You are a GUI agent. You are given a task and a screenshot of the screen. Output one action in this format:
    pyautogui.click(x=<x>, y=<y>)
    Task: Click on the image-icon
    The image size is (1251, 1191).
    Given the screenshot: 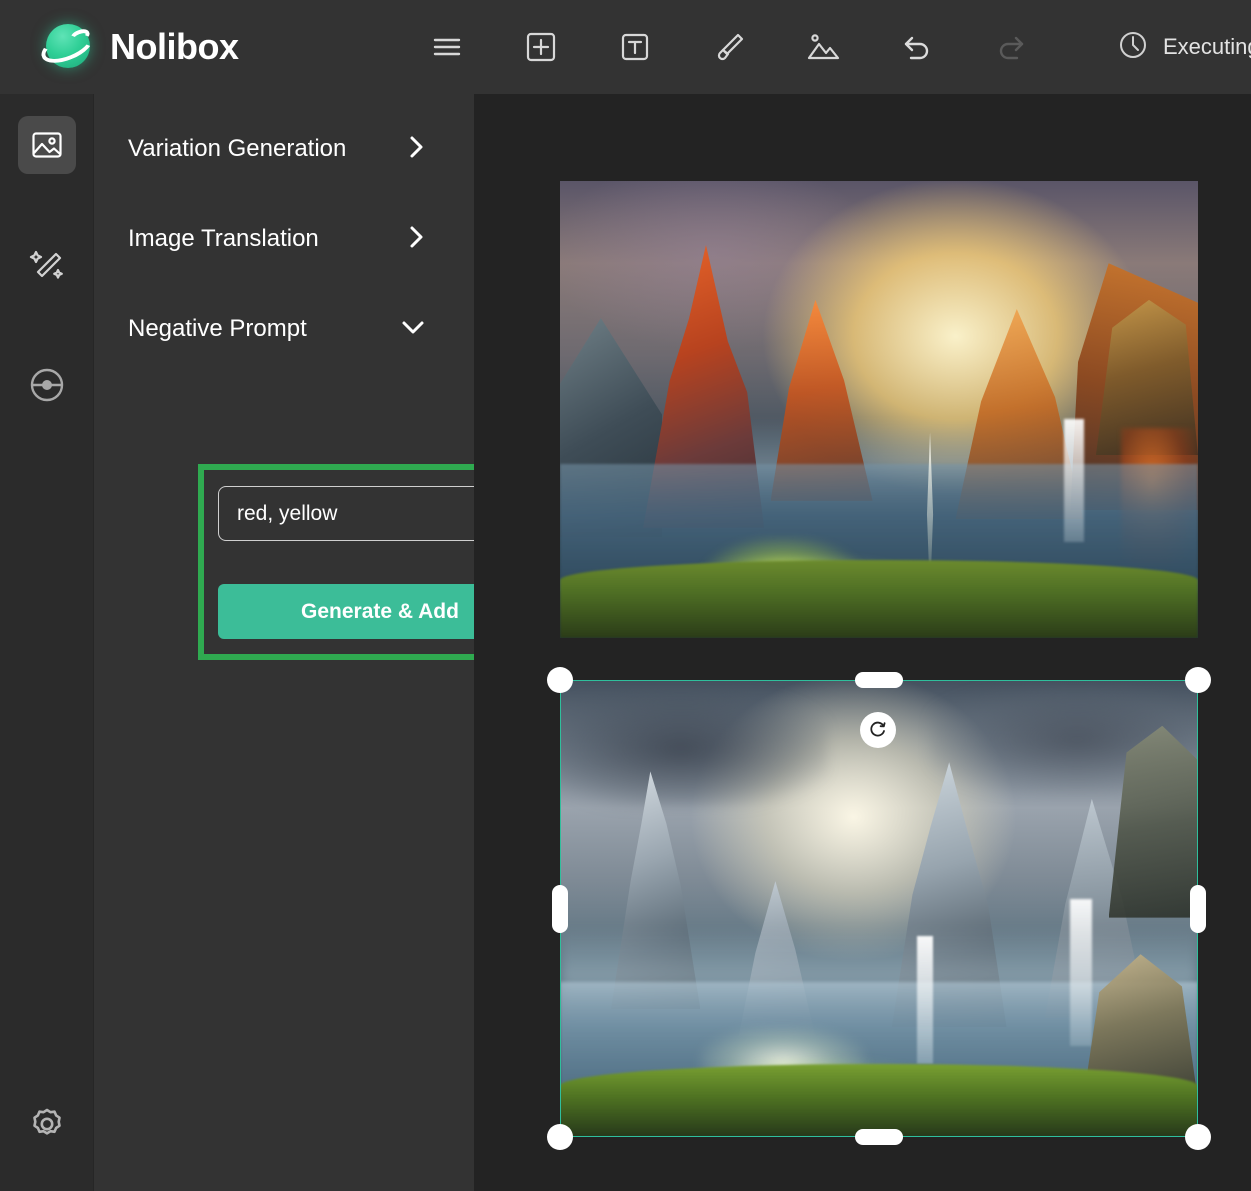 What is the action you would take?
    pyautogui.click(x=823, y=47)
    